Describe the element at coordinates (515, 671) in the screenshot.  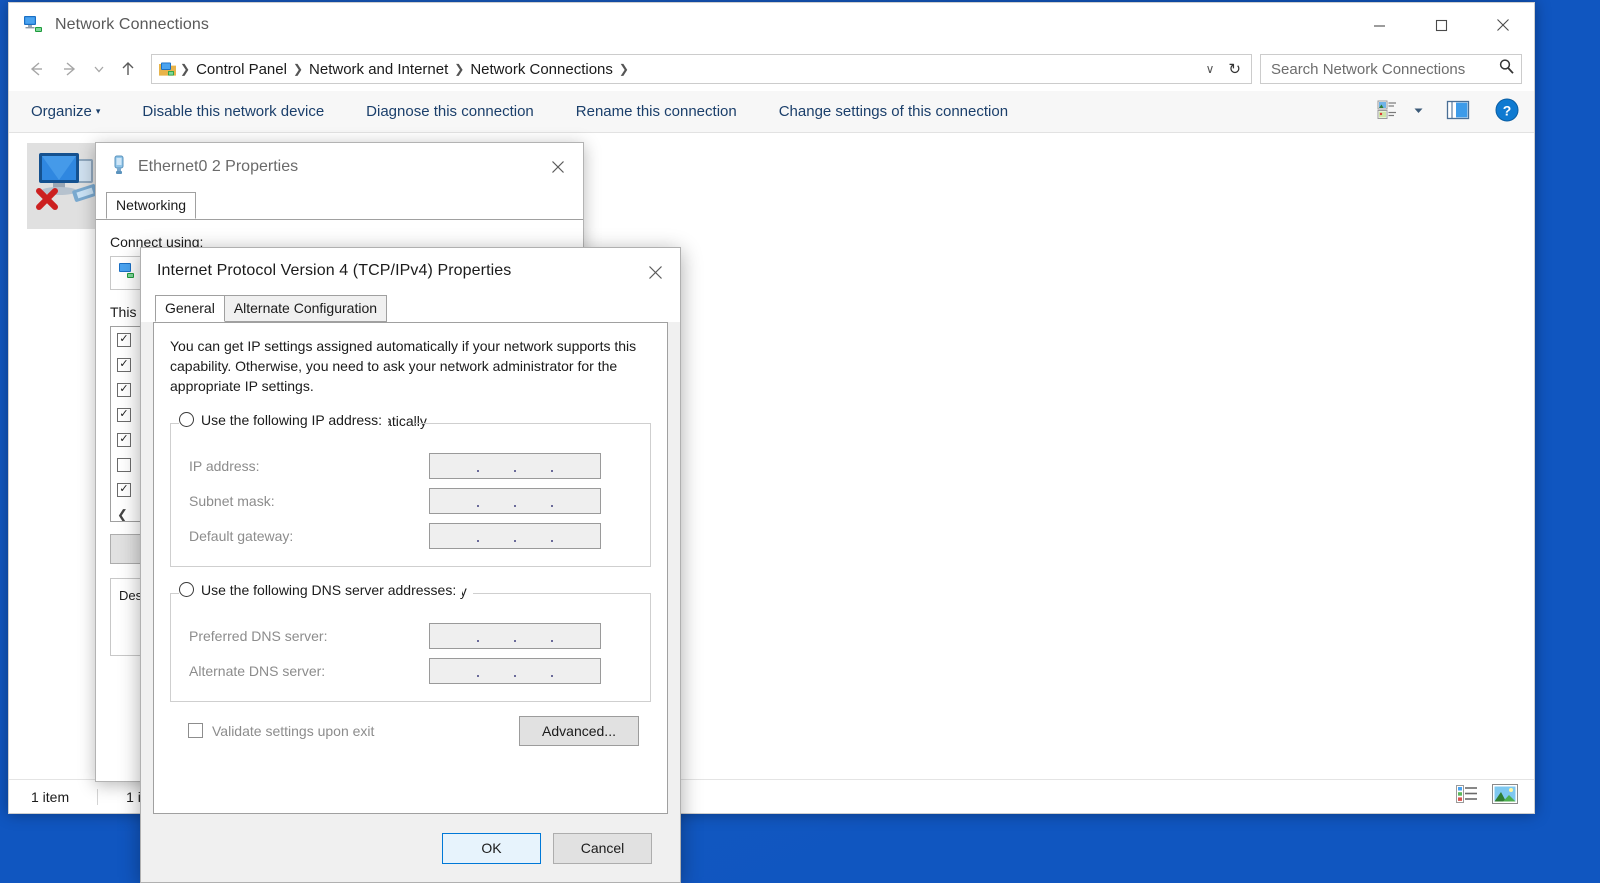
I see `alternate-dns-input` at that location.